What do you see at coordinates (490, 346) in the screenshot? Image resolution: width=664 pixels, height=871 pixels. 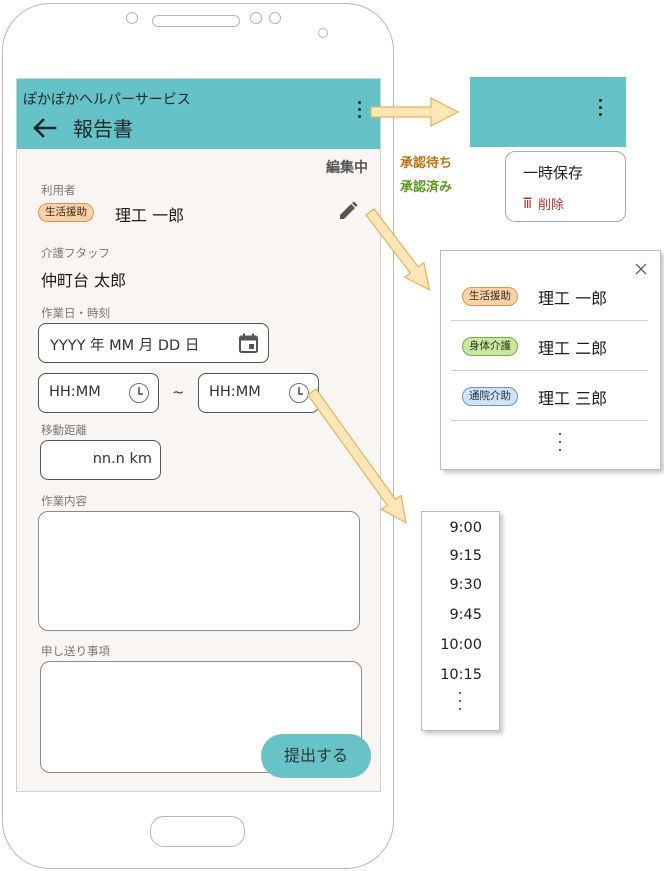 I see `service-badge: 身体介護` at bounding box center [490, 346].